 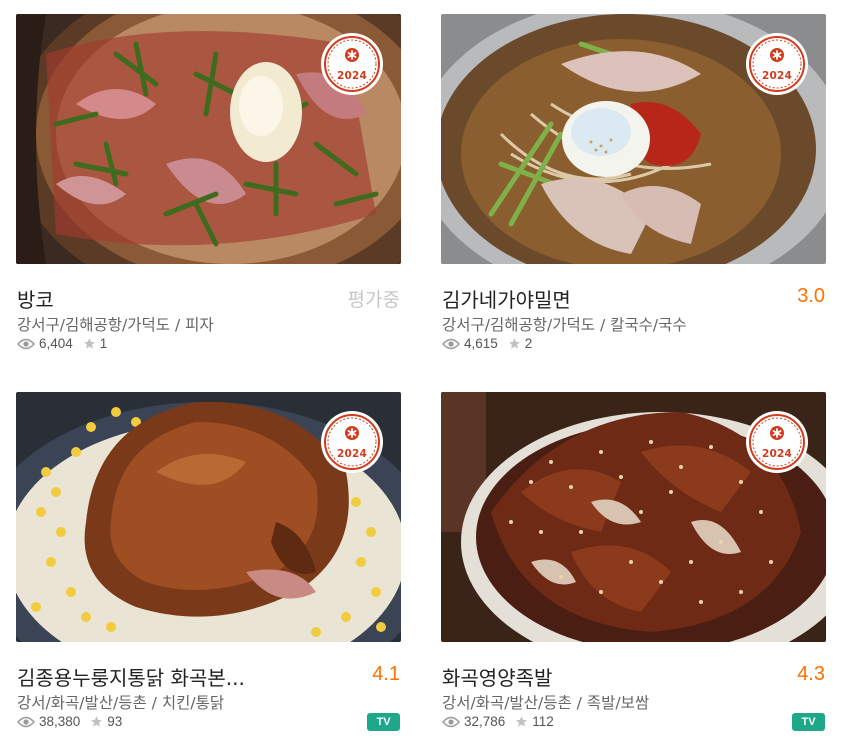 What do you see at coordinates (373, 300) in the screenshot?
I see `restaurant-score: 평가중` at bounding box center [373, 300].